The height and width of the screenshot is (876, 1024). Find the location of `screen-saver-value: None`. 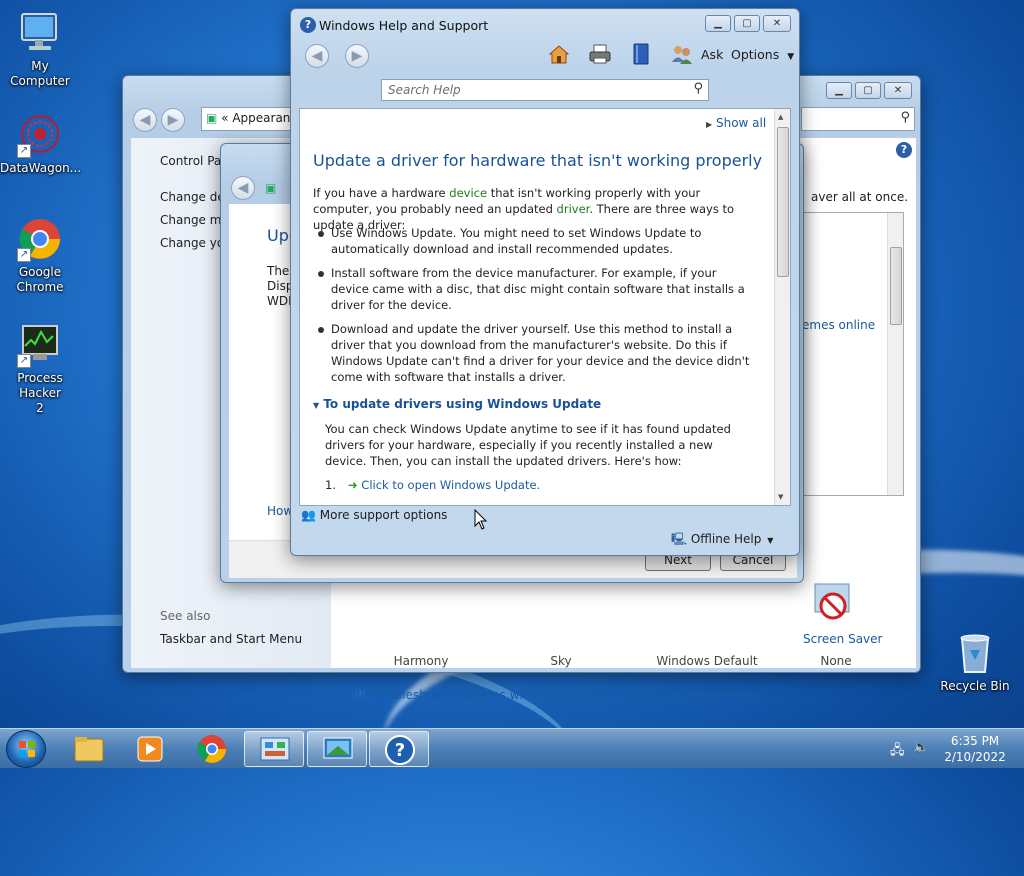

screen-saver-value: None is located at coordinates (836, 661).